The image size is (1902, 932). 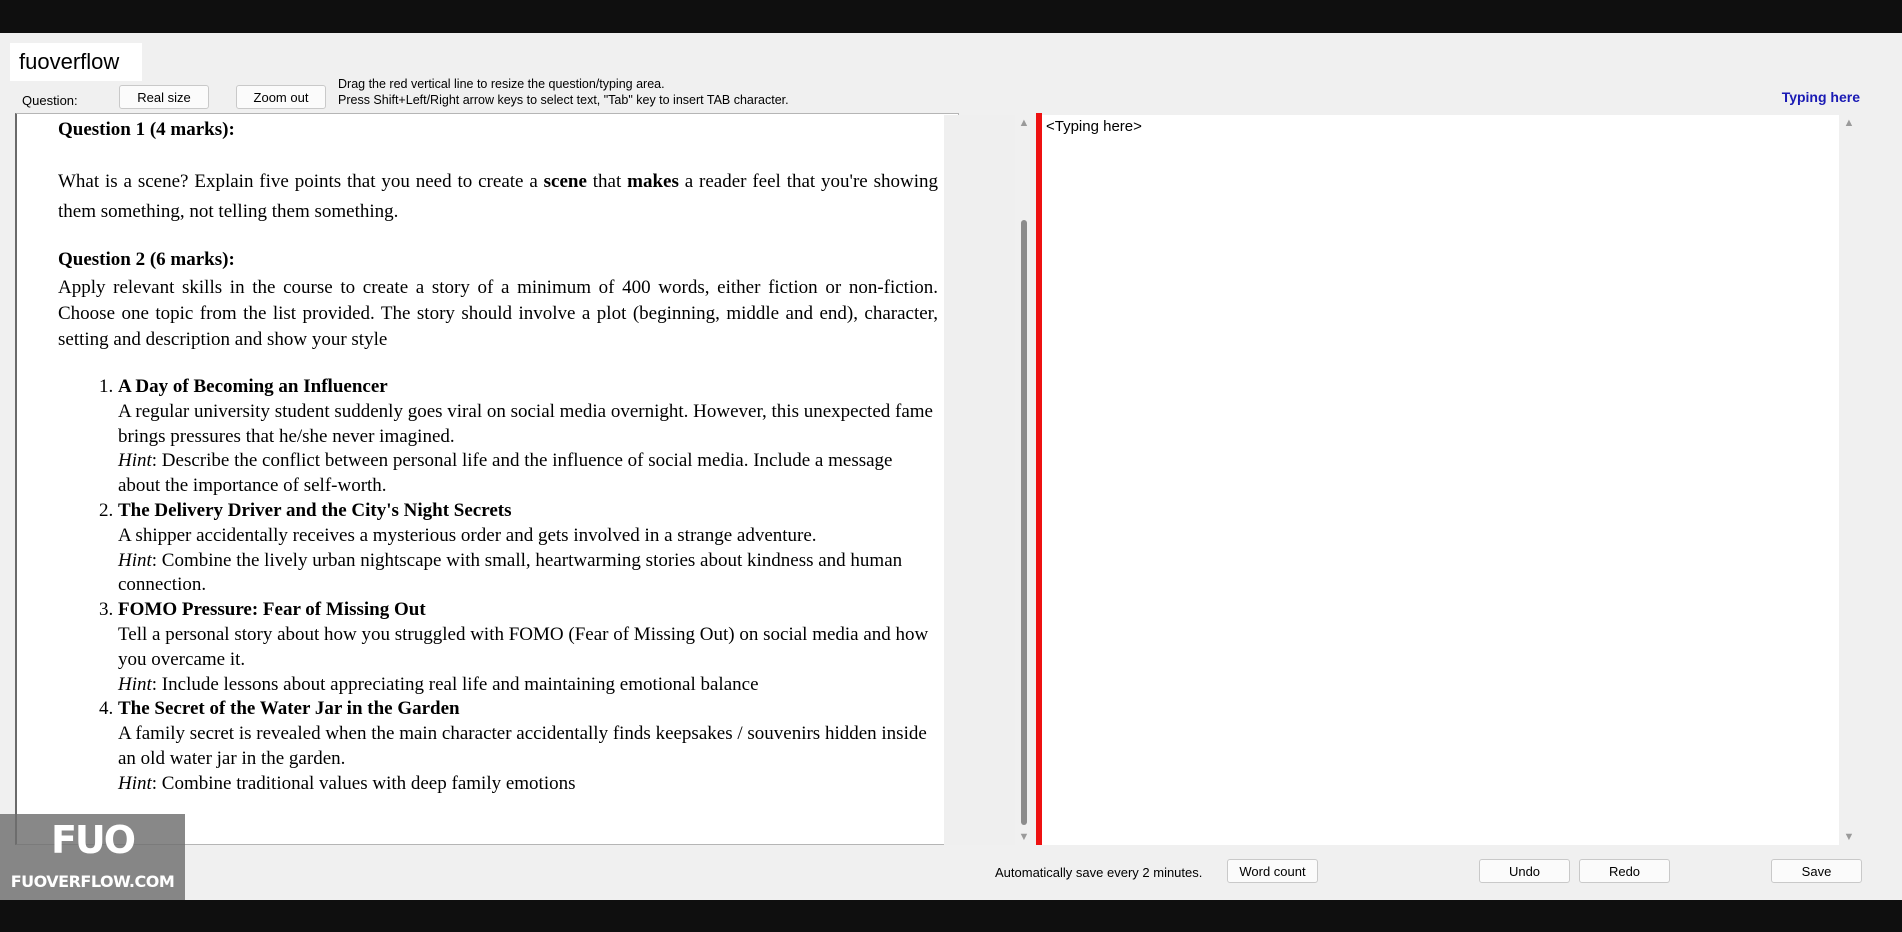 I want to click on q1-bold-makes: makes, so click(x=653, y=181).